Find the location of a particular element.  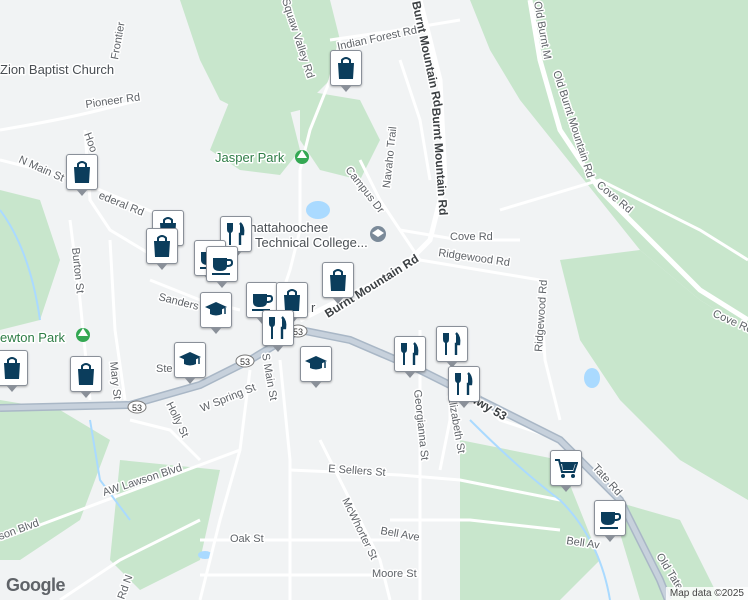

street-label: Cove Rd is located at coordinates (471, 237).